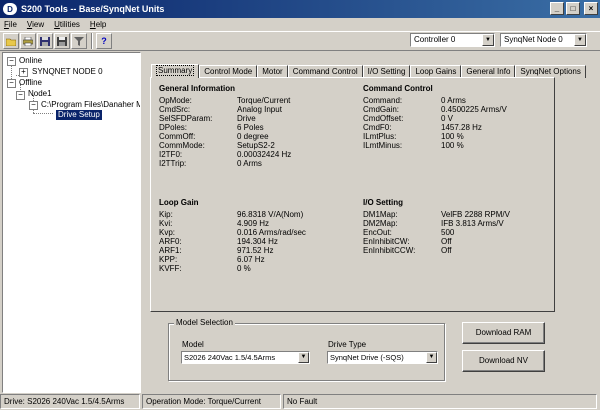 This screenshot has height=410, width=600. I want to click on kv-row: DM2Map: IFB 3.813 Arms/V, so click(436, 223).